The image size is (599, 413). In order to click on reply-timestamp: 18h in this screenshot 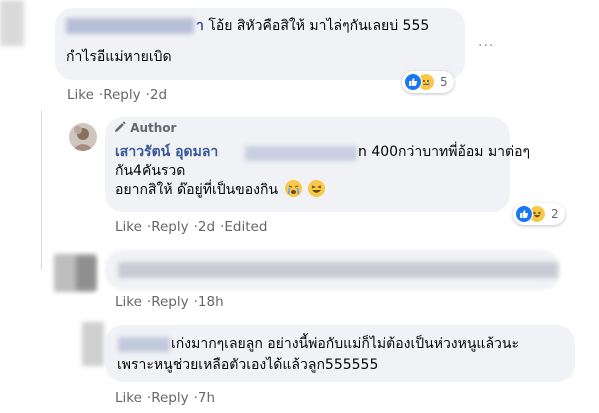, I will do `click(211, 302)`.